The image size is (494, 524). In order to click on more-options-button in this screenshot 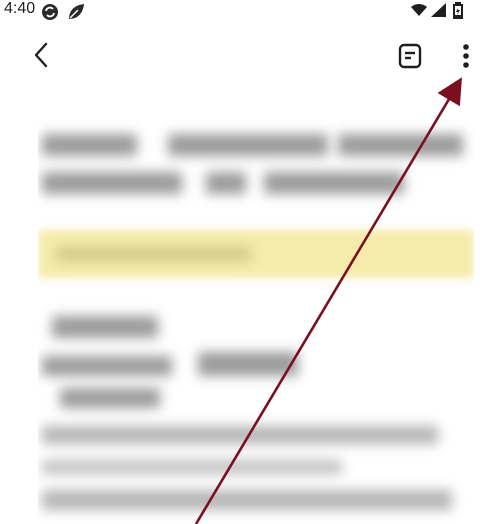, I will do `click(466, 57)`.